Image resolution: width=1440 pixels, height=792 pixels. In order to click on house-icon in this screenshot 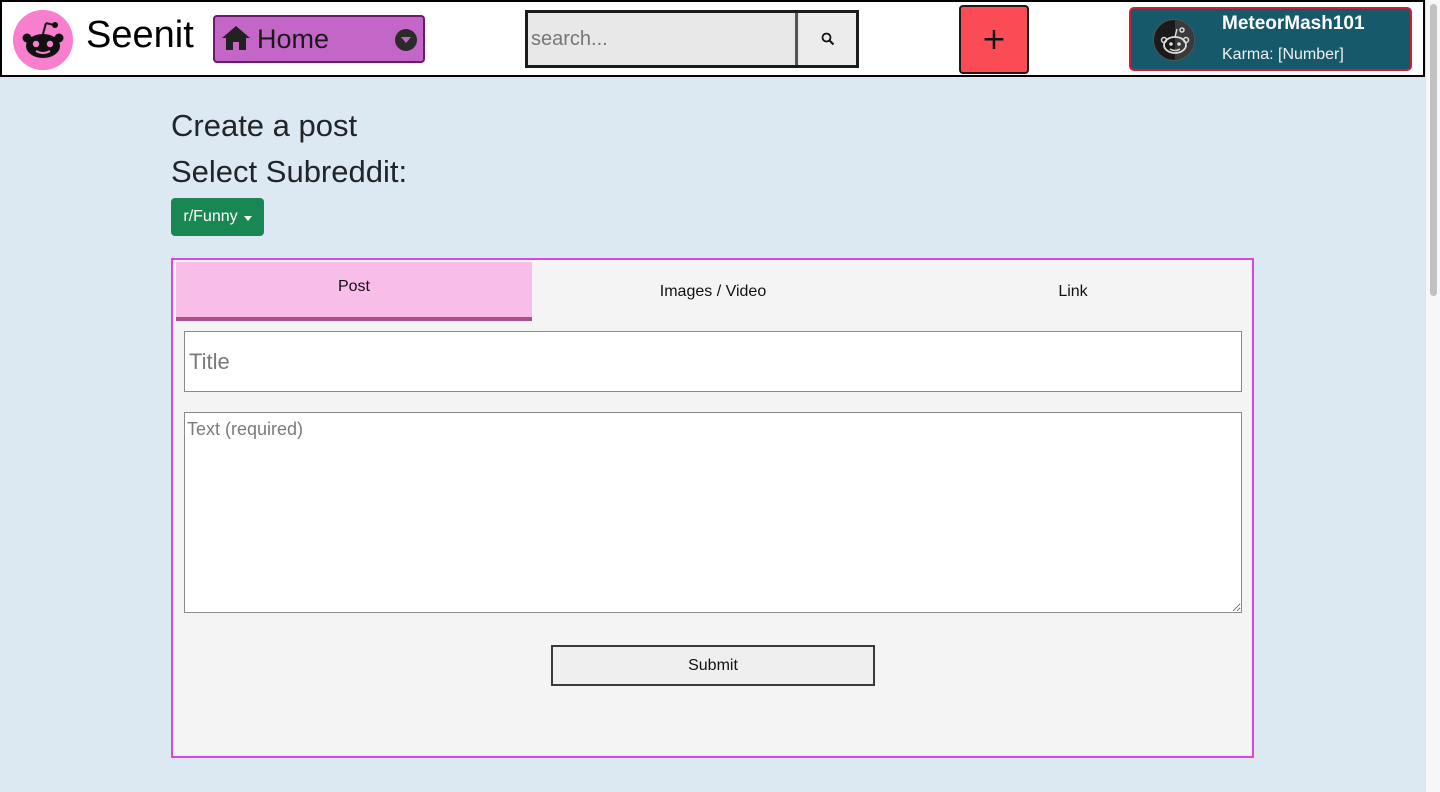, I will do `click(236, 40)`.